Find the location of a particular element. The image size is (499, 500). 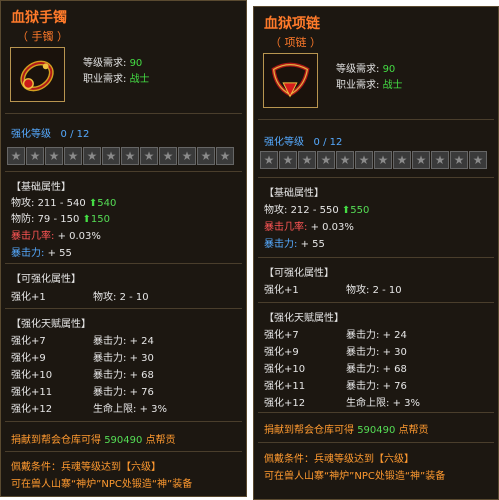

base-attr-row: 物防: 79 - 150 ⬆150 is located at coordinates (61, 219).